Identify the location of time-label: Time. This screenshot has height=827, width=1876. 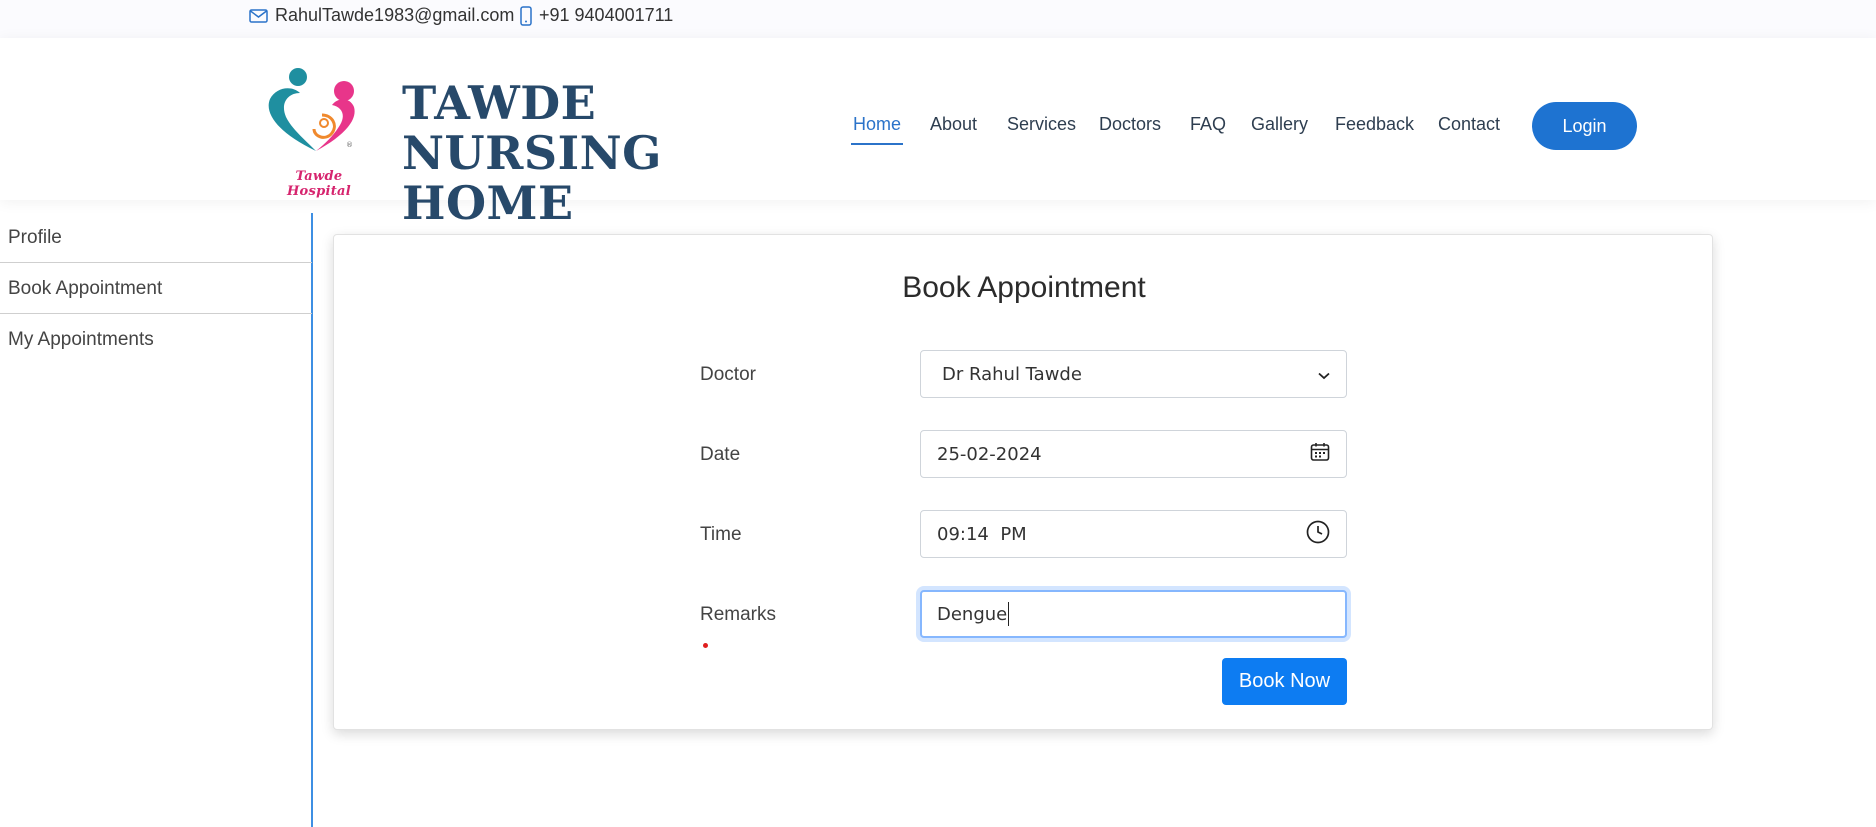
(721, 534).